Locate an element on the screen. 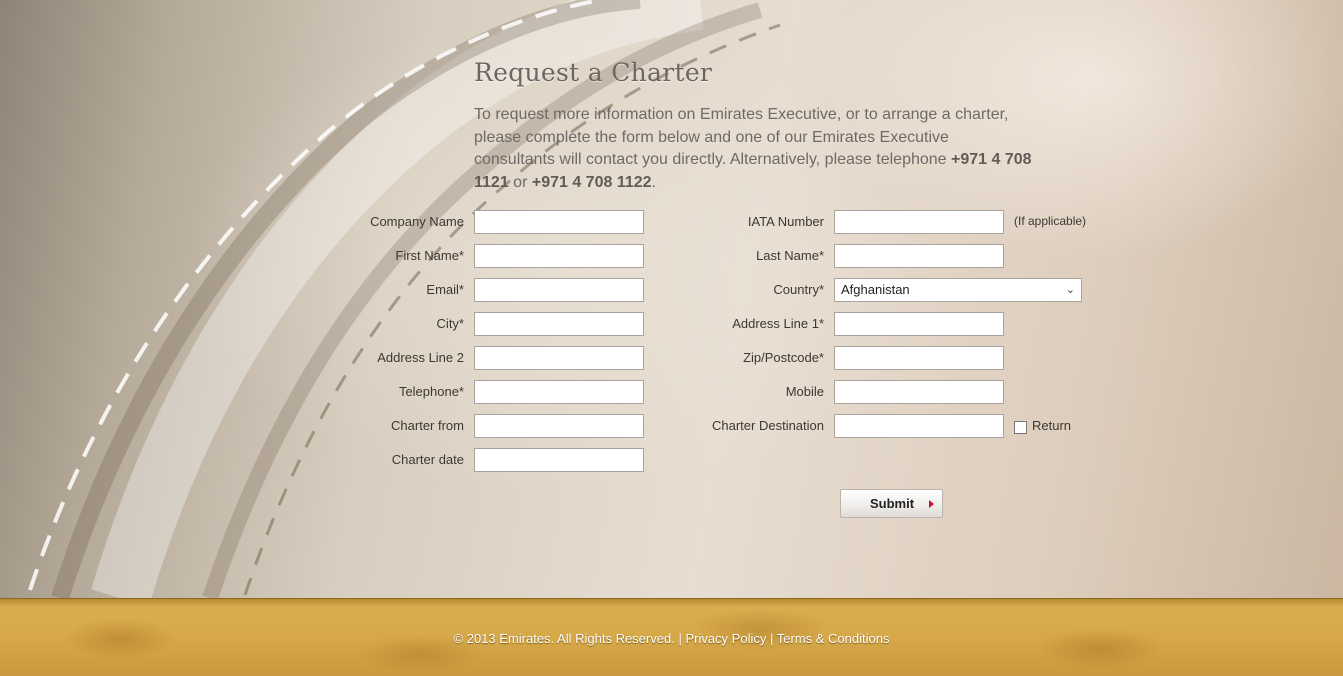 This screenshot has height=676, width=1343. company-name-input is located at coordinates (559, 222).